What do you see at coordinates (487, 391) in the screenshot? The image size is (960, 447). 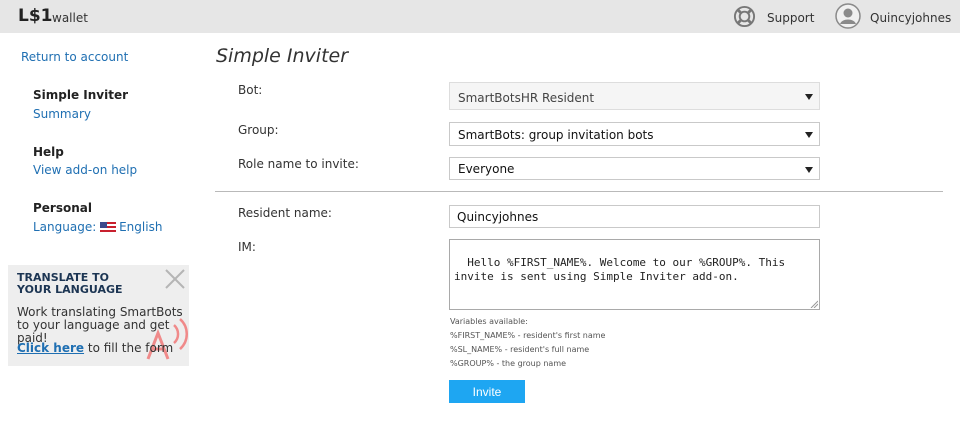 I see `invite-button: Invite` at bounding box center [487, 391].